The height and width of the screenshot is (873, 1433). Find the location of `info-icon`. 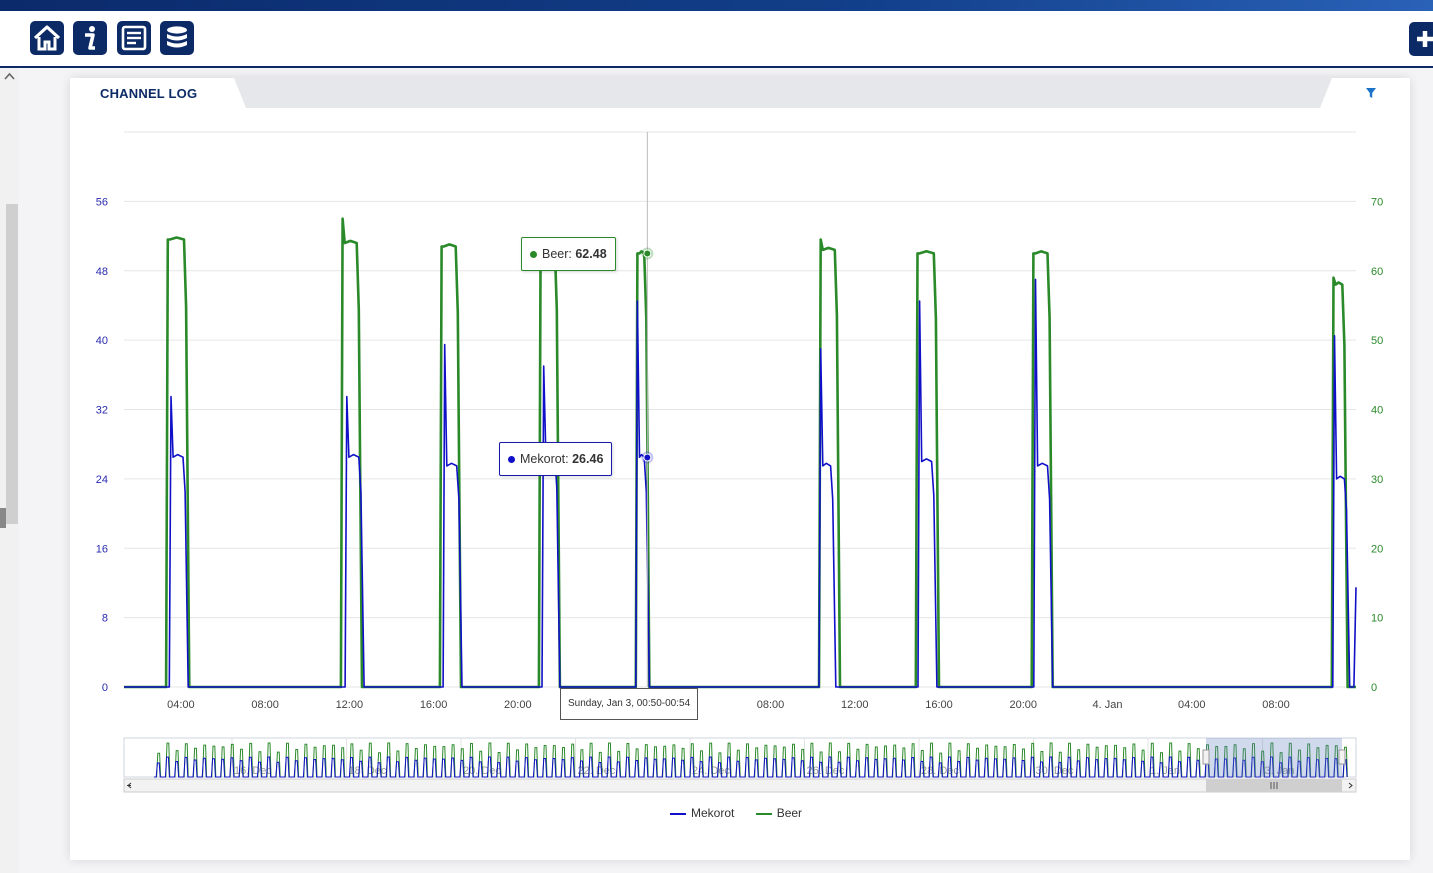

info-icon is located at coordinates (90, 38).